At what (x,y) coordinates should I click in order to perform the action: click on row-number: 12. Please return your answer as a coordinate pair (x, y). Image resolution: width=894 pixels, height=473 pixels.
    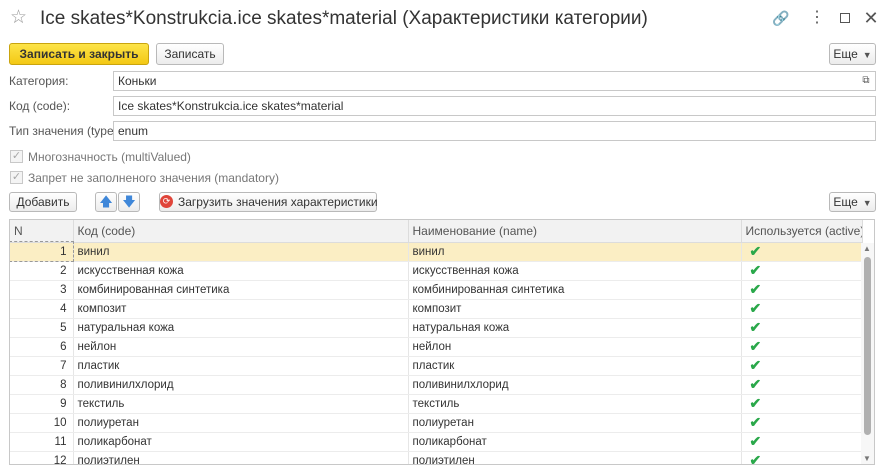
    Looking at the image, I should click on (42, 457).